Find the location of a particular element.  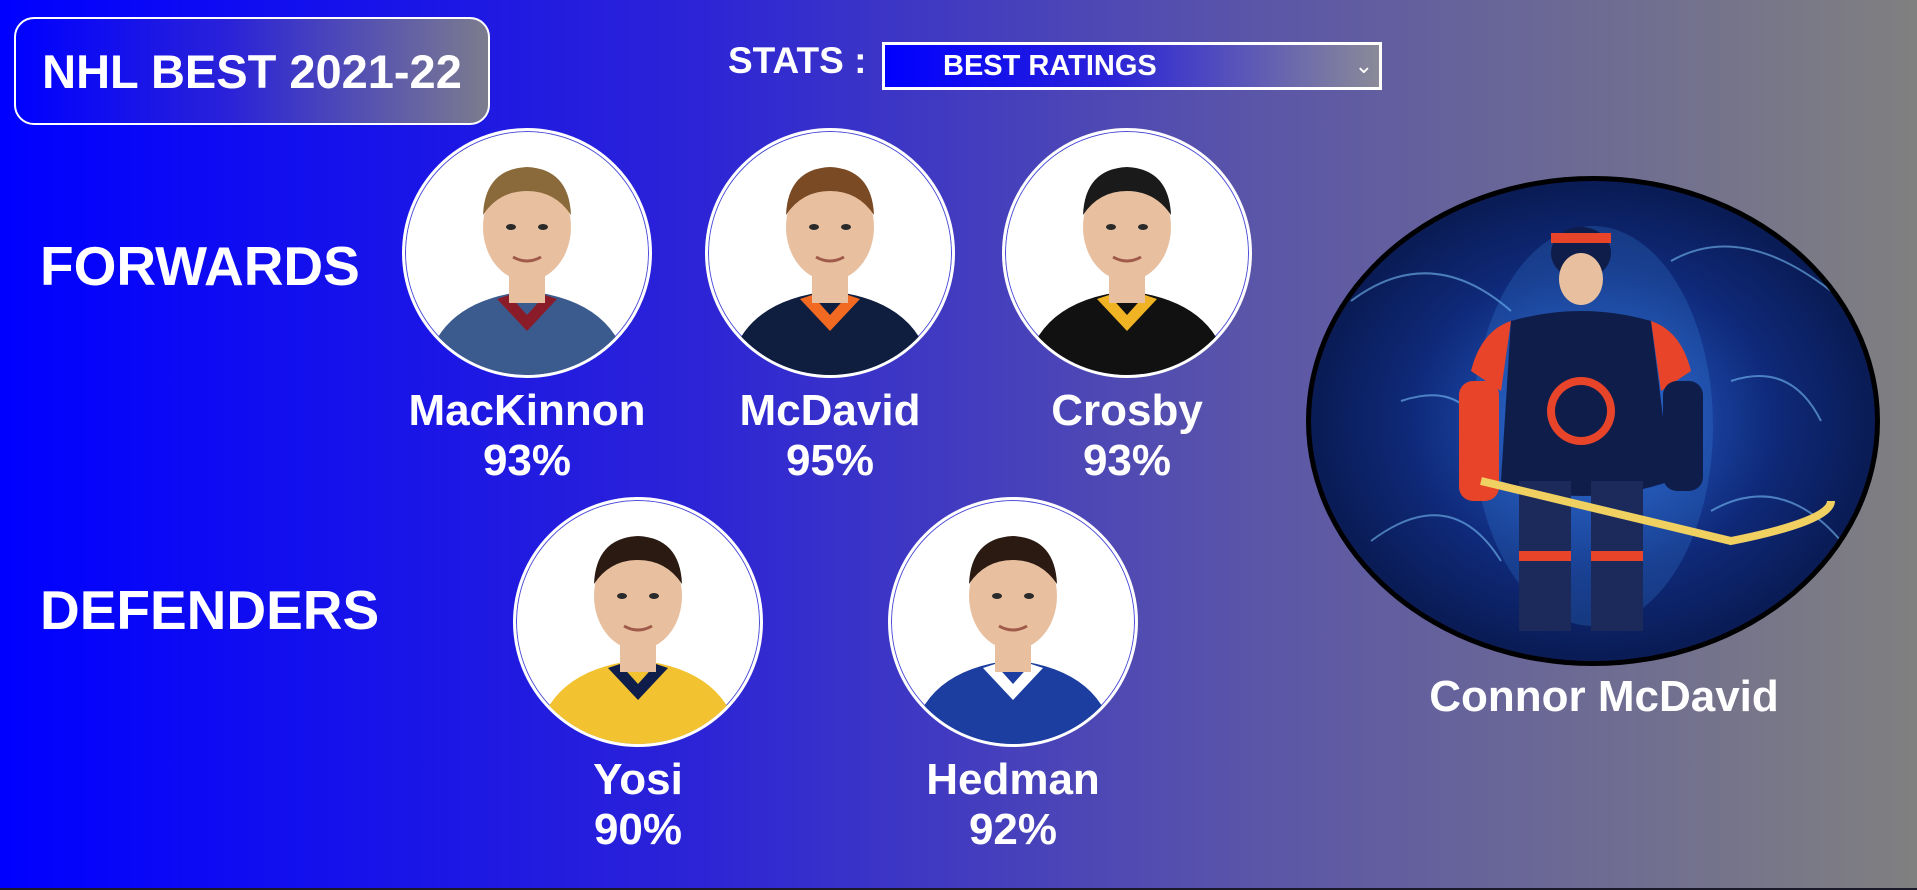

app-title-text: NHL BEST 2021-22 is located at coordinates (252, 71).